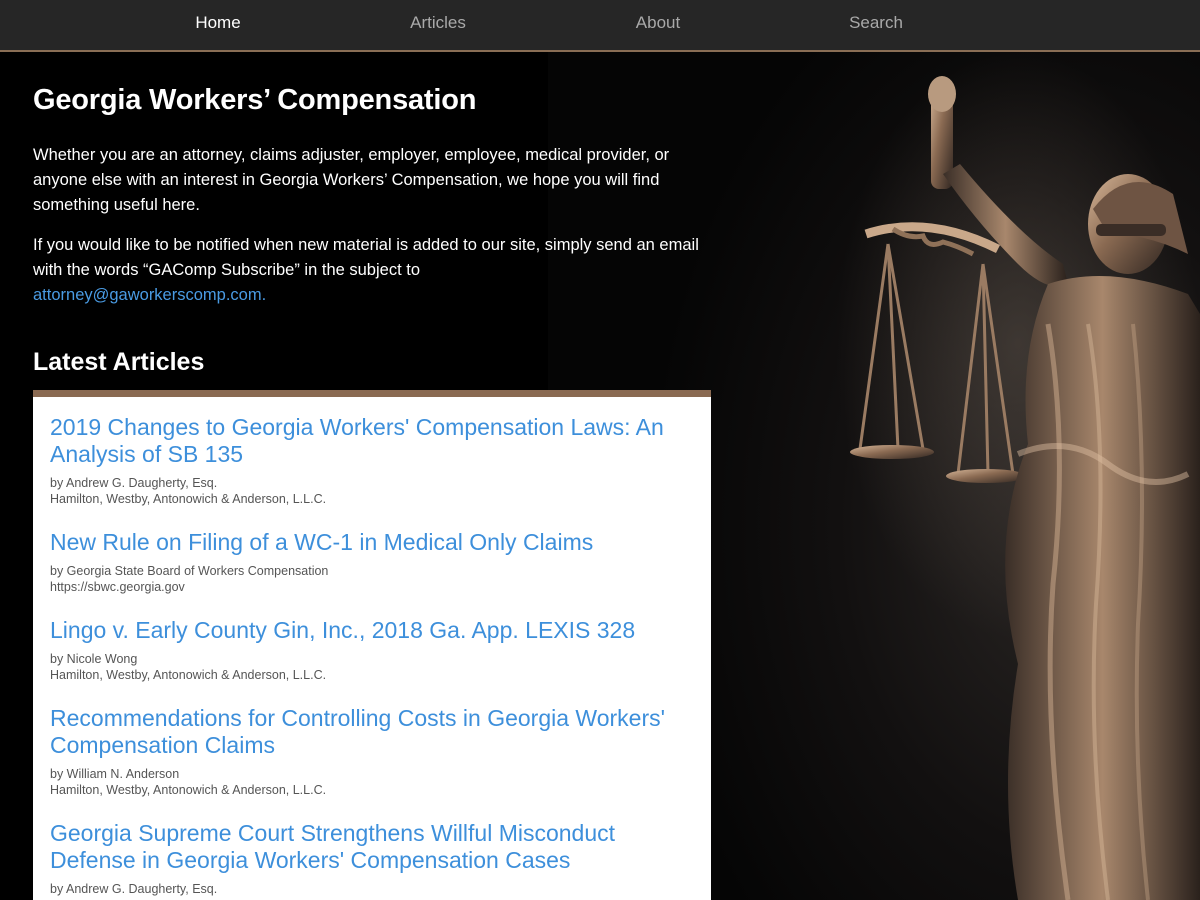 The width and height of the screenshot is (1200, 900). What do you see at coordinates (876, 25) in the screenshot?
I see `nav-search: Search` at bounding box center [876, 25].